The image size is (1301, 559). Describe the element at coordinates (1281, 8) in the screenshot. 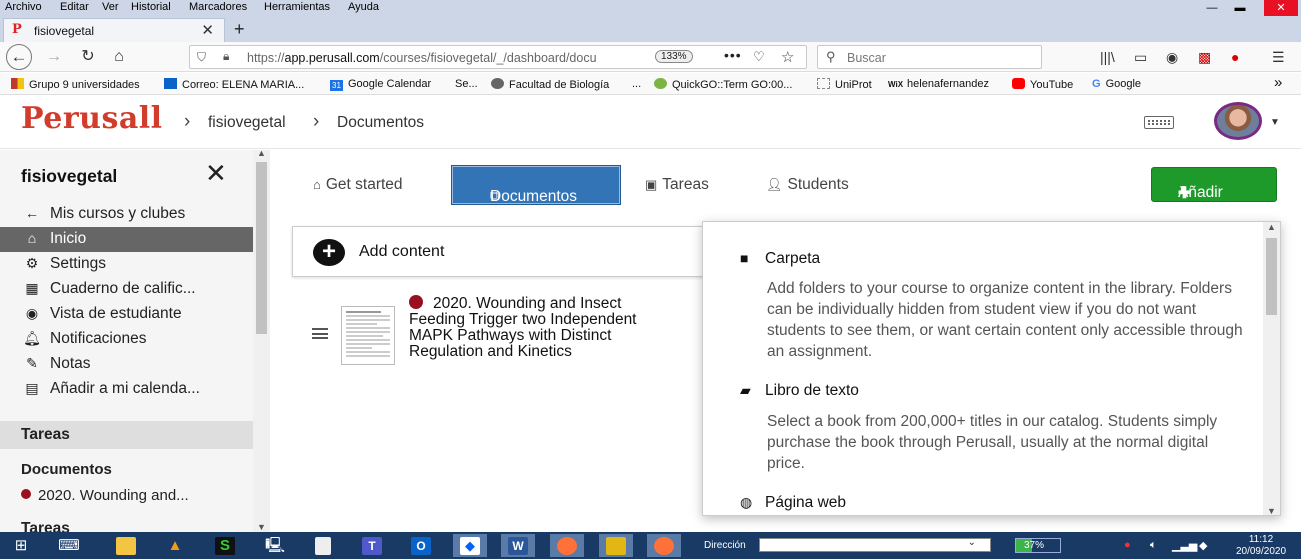

I see `close-window-button: ✕` at that location.